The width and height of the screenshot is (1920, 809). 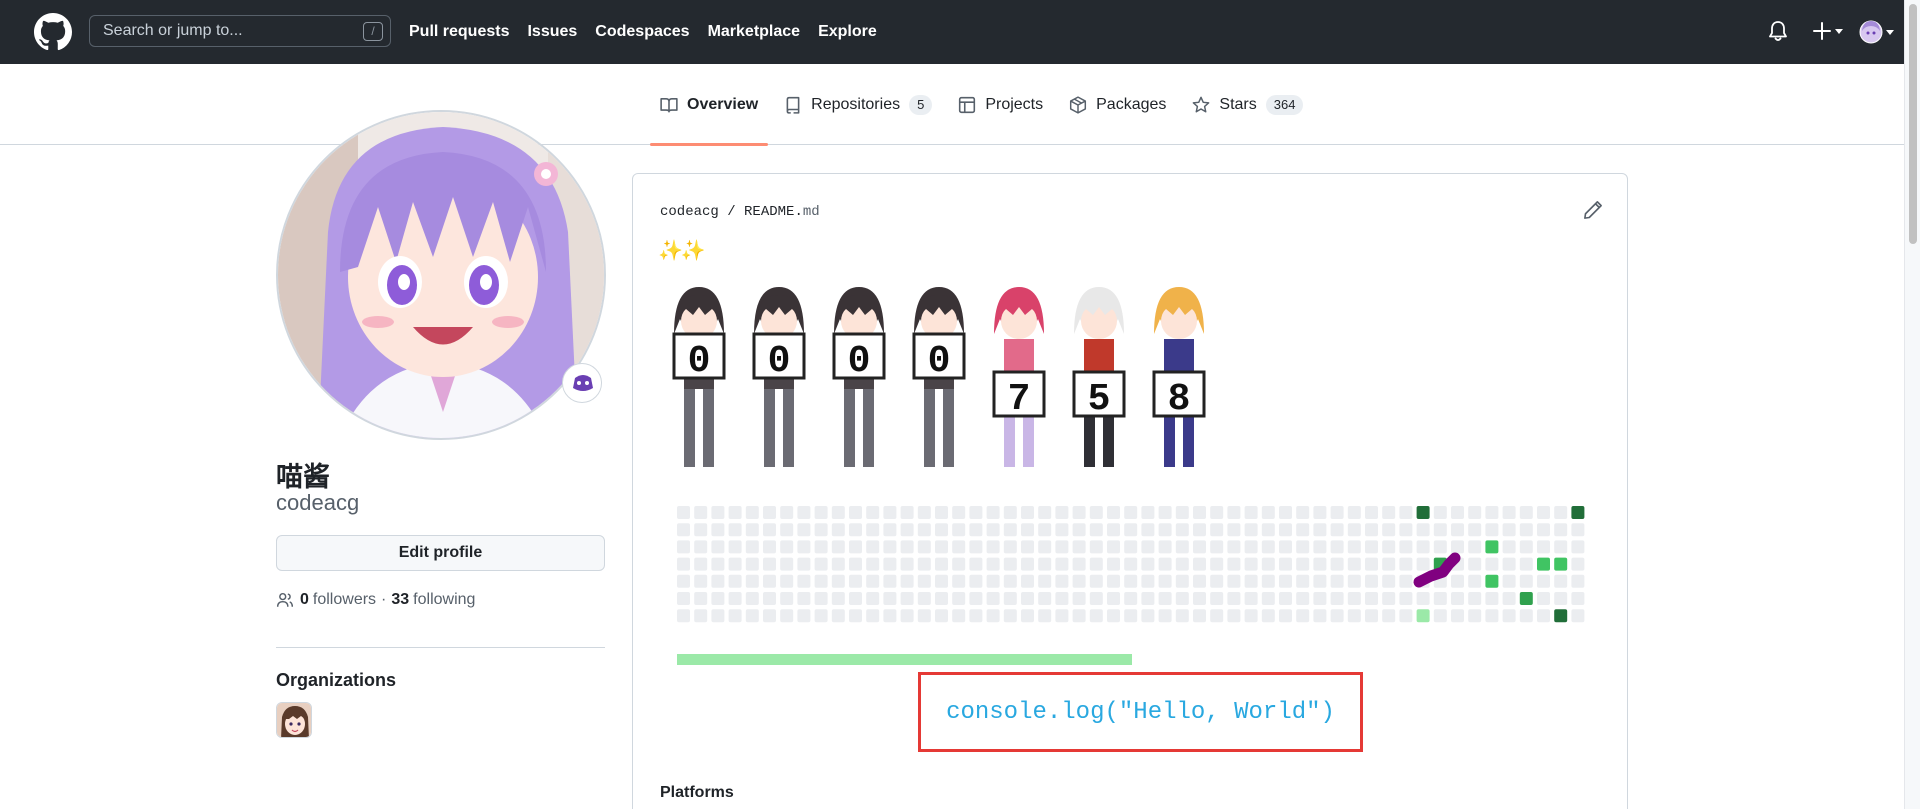 I want to click on tab-repositories: Repositories 5, so click(x=858, y=104).